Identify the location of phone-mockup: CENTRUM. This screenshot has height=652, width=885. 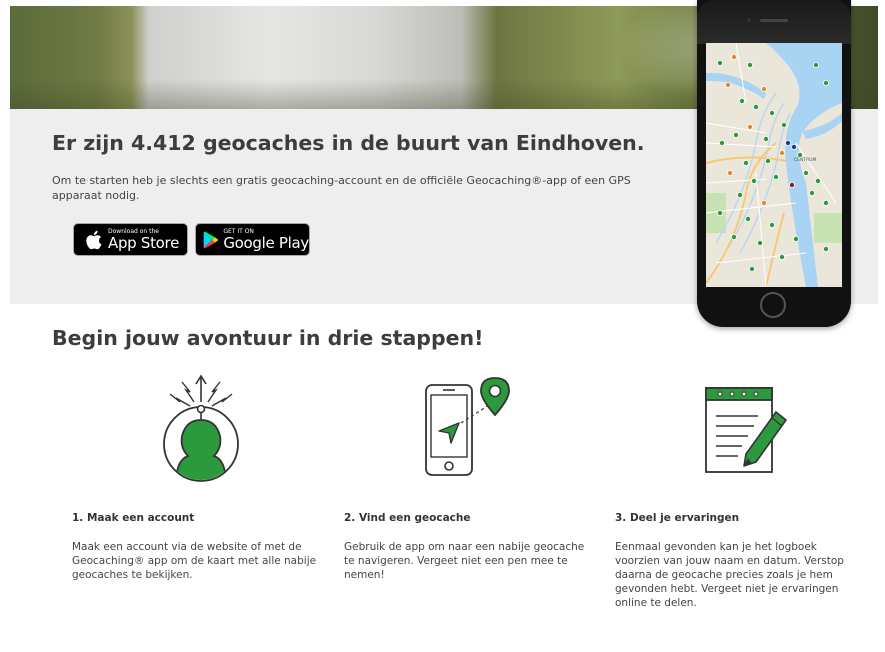
(774, 163).